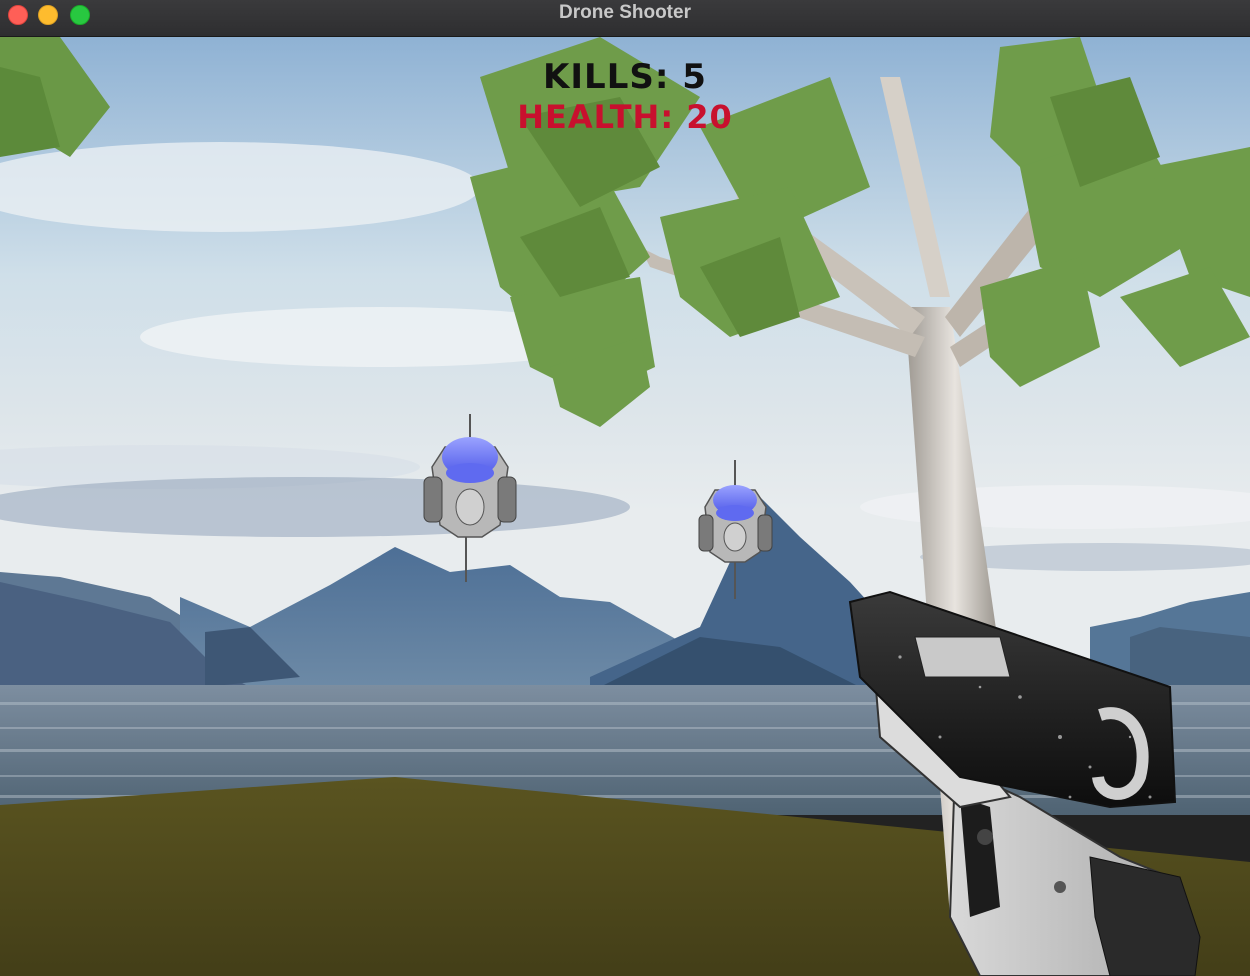  Describe the element at coordinates (625, 117) in the screenshot. I see `health-counter: HEALTH: 20` at that location.